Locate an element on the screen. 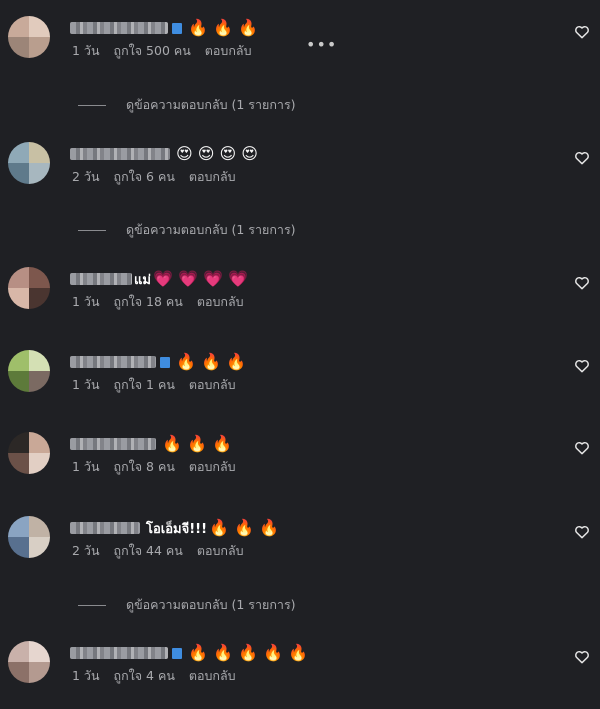 This screenshot has height=709, width=600. comment: 😍 😍 😍 😍 2 วัน ถูกใจ 6 คน ตอบกลับ is located at coordinates (300, 163).